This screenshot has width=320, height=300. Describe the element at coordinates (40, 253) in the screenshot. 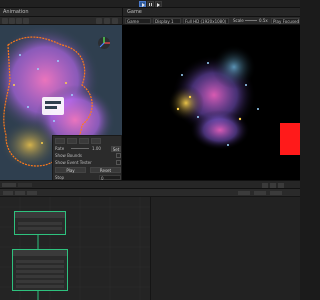

I see `initialize-context-header` at that location.